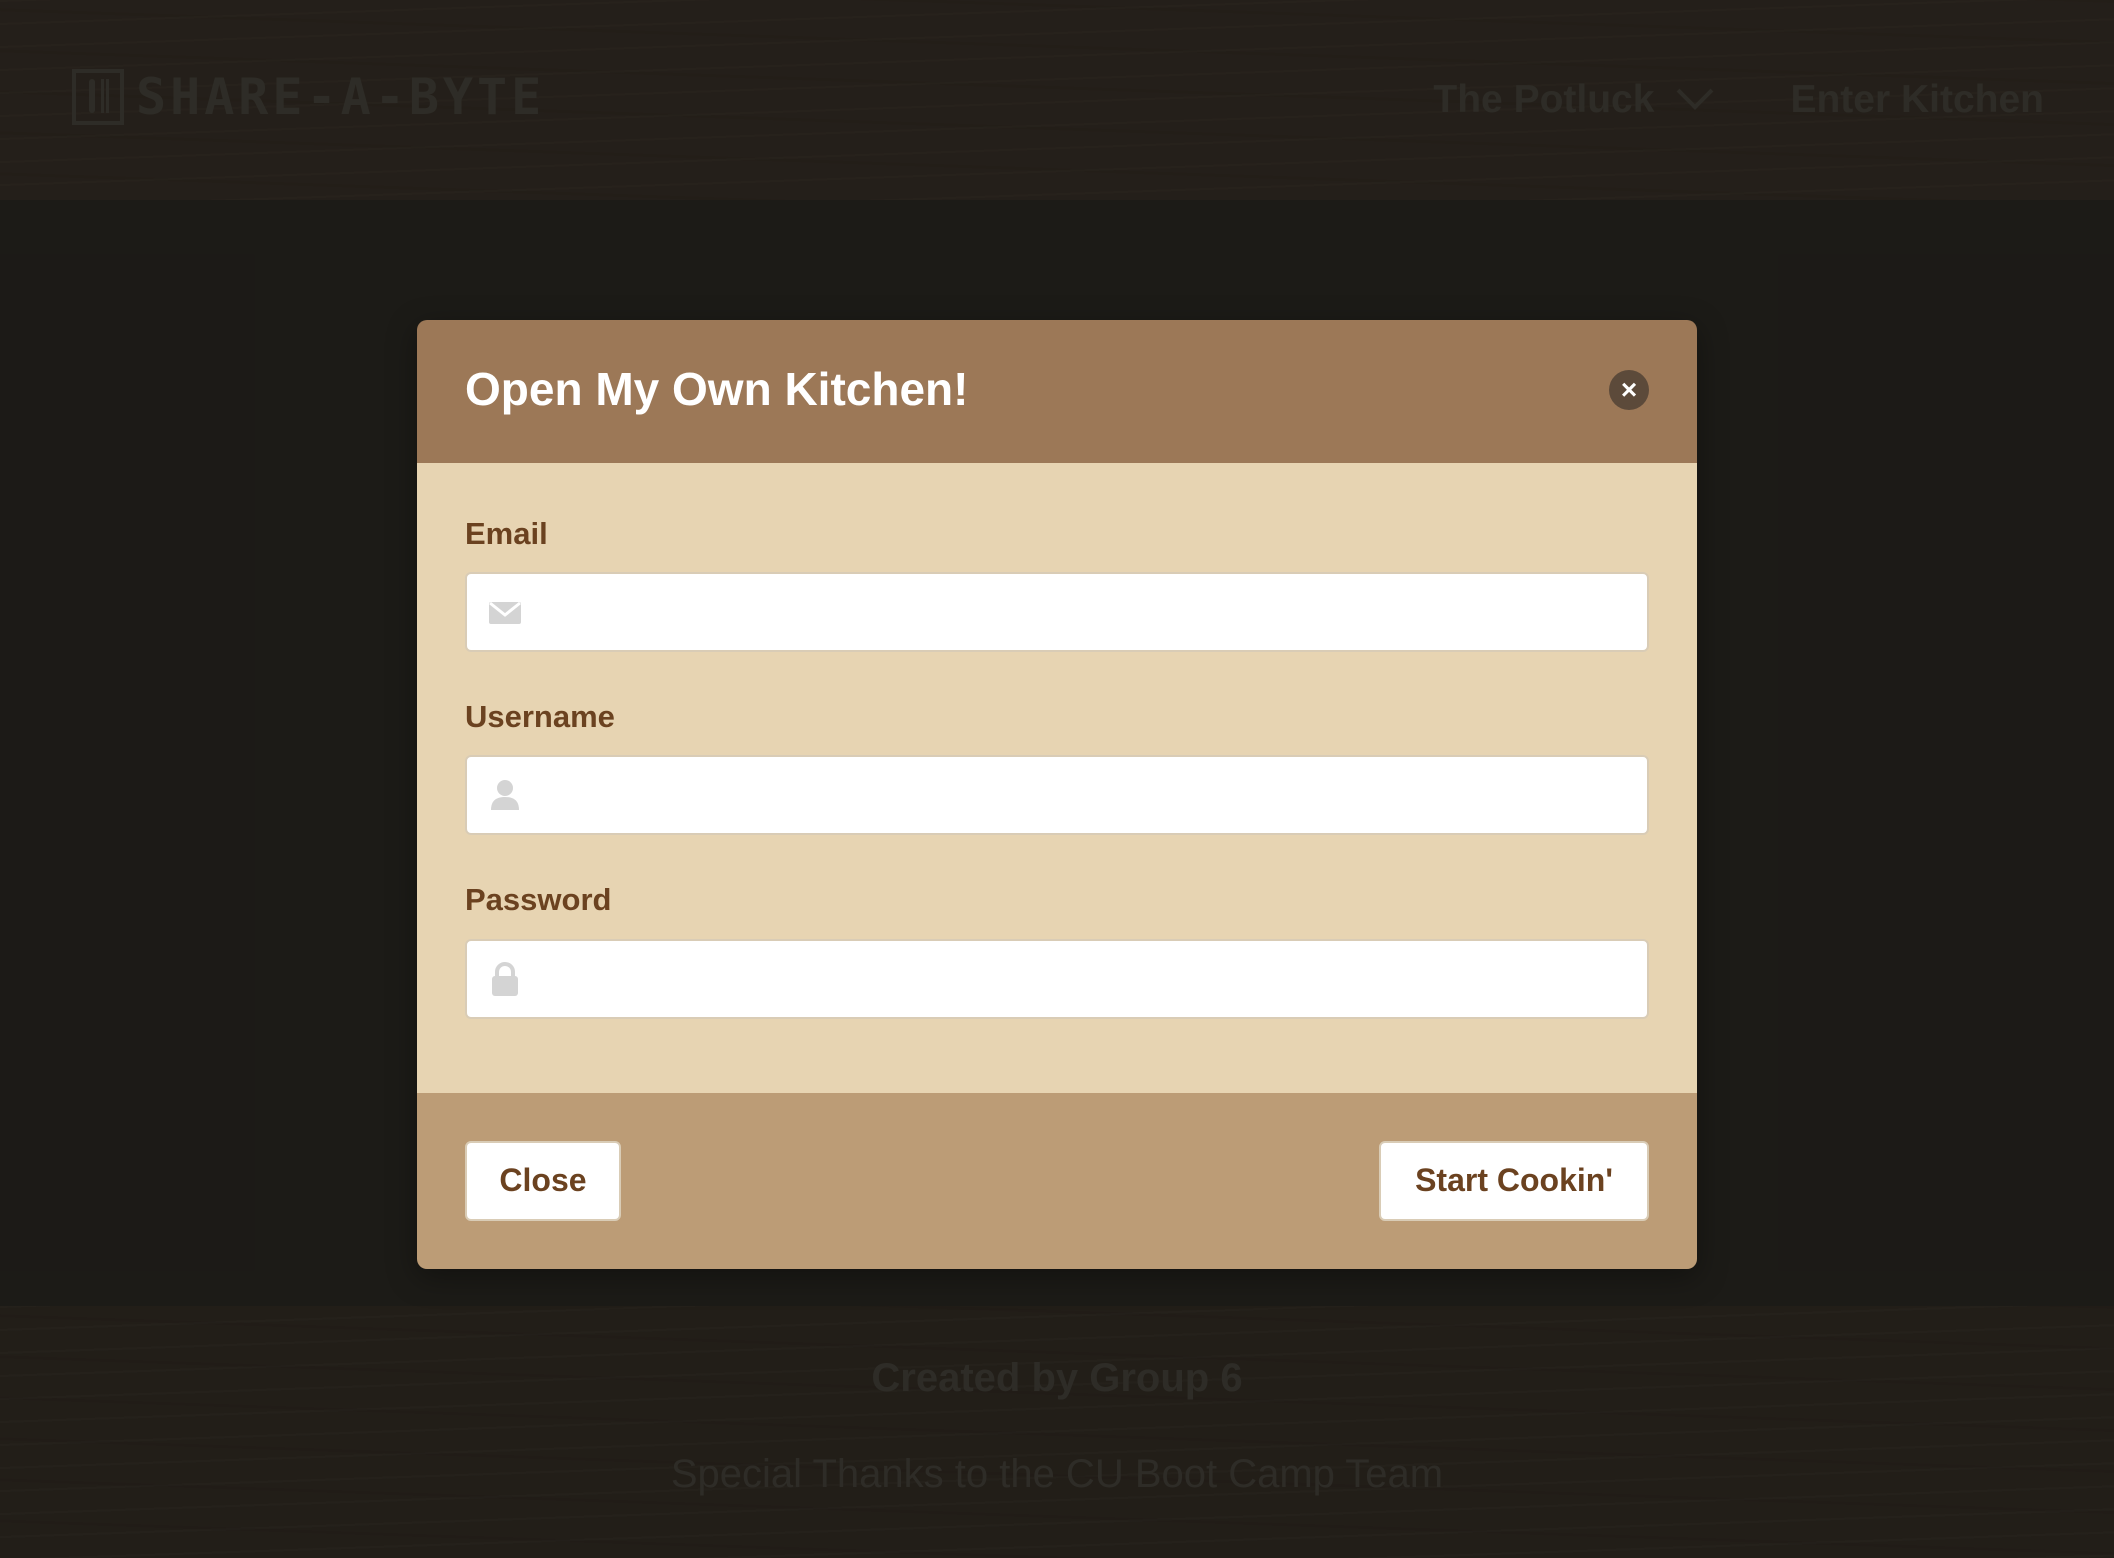 This screenshot has width=2114, height=1558. I want to click on email-field, so click(1057, 612).